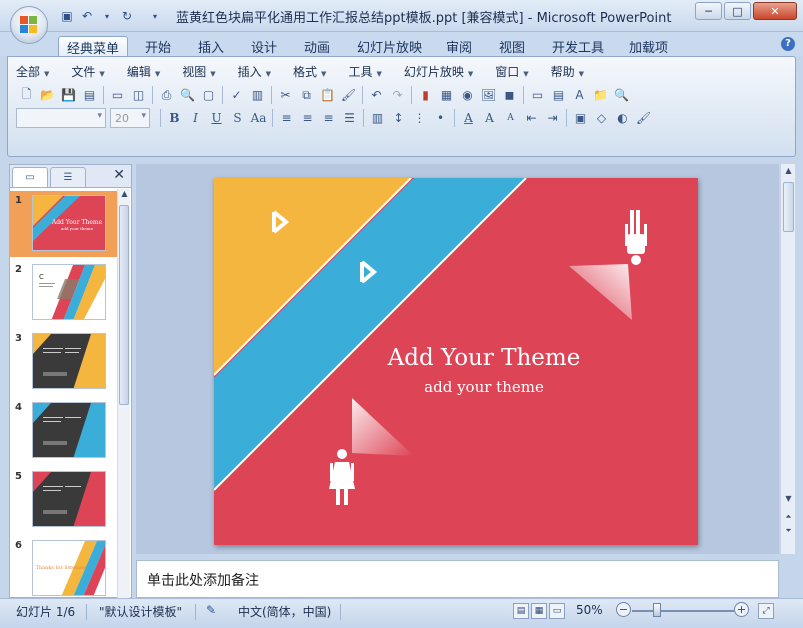  I want to click on zoom-icon: 🔍, so click(621, 95).